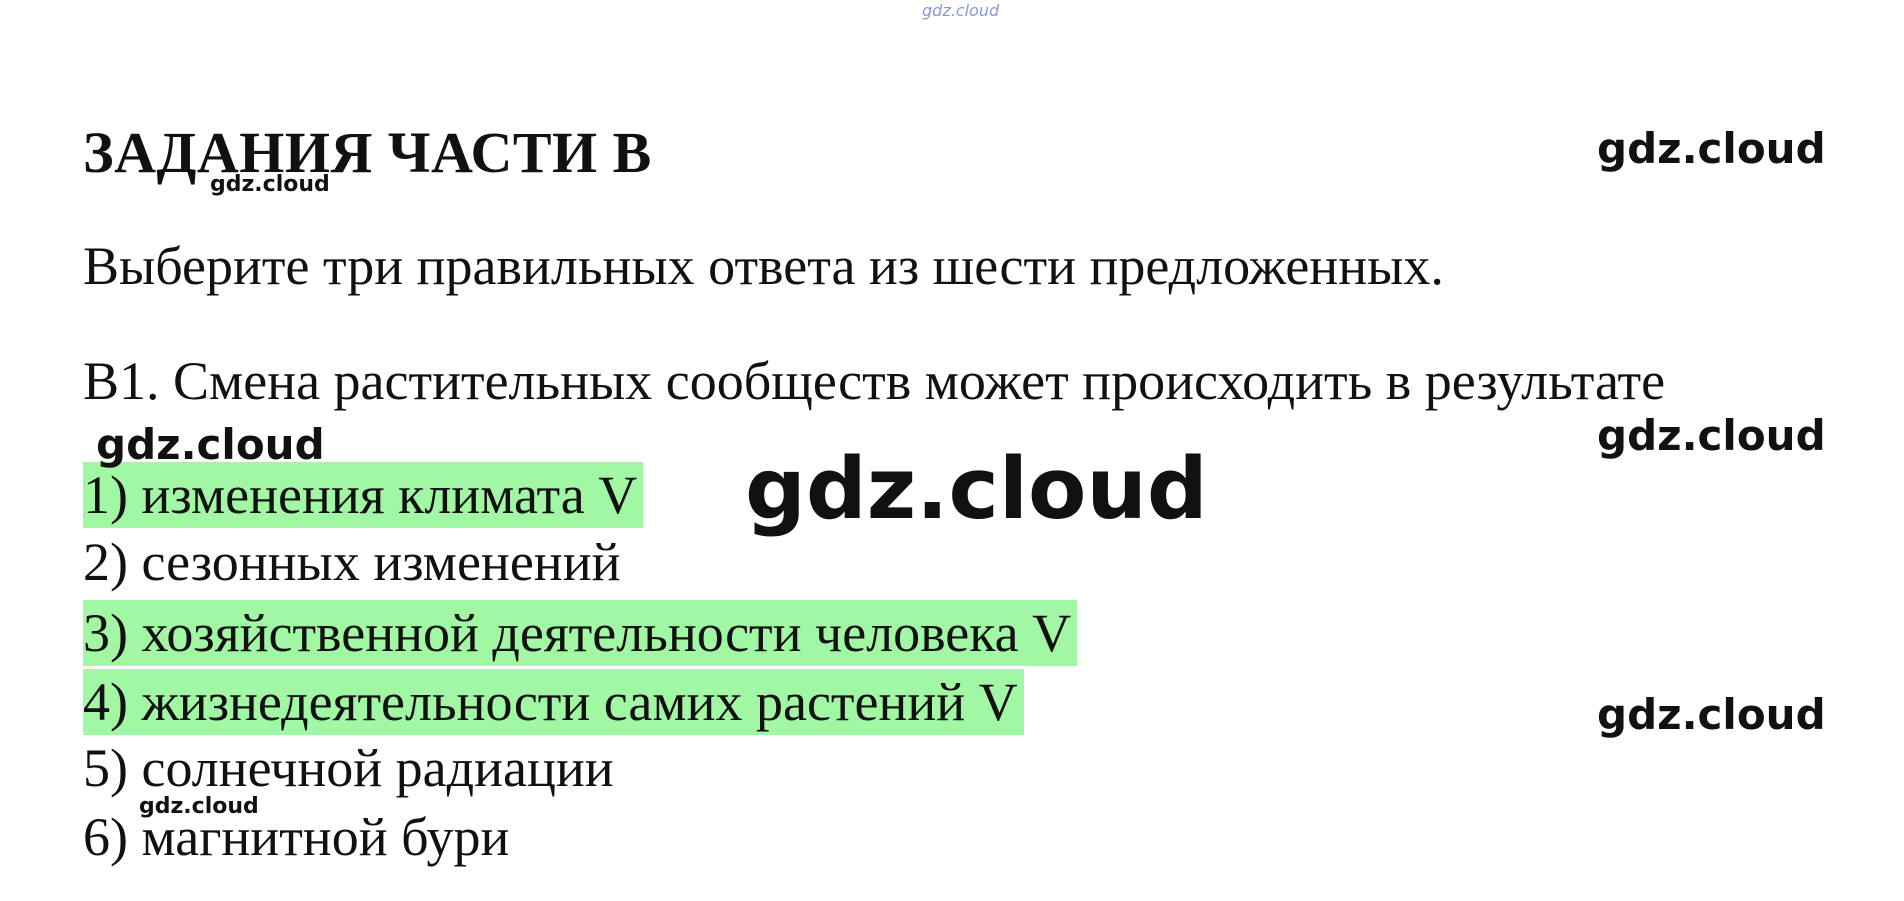  What do you see at coordinates (1711, 714) in the screenshot?
I see `watermark-right-bottom: gdz.cloud` at bounding box center [1711, 714].